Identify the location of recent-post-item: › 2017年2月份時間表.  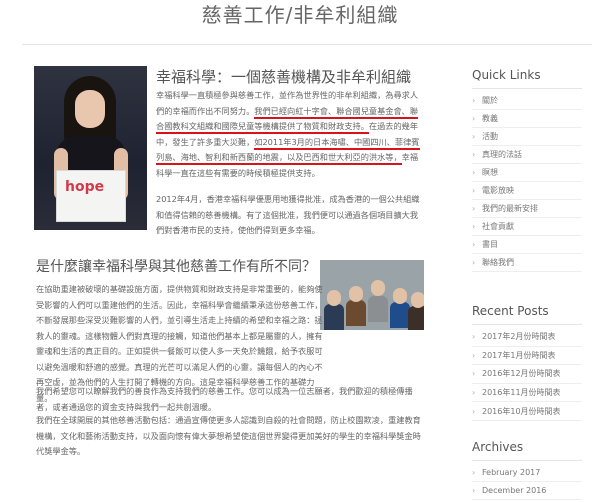
(527, 337).